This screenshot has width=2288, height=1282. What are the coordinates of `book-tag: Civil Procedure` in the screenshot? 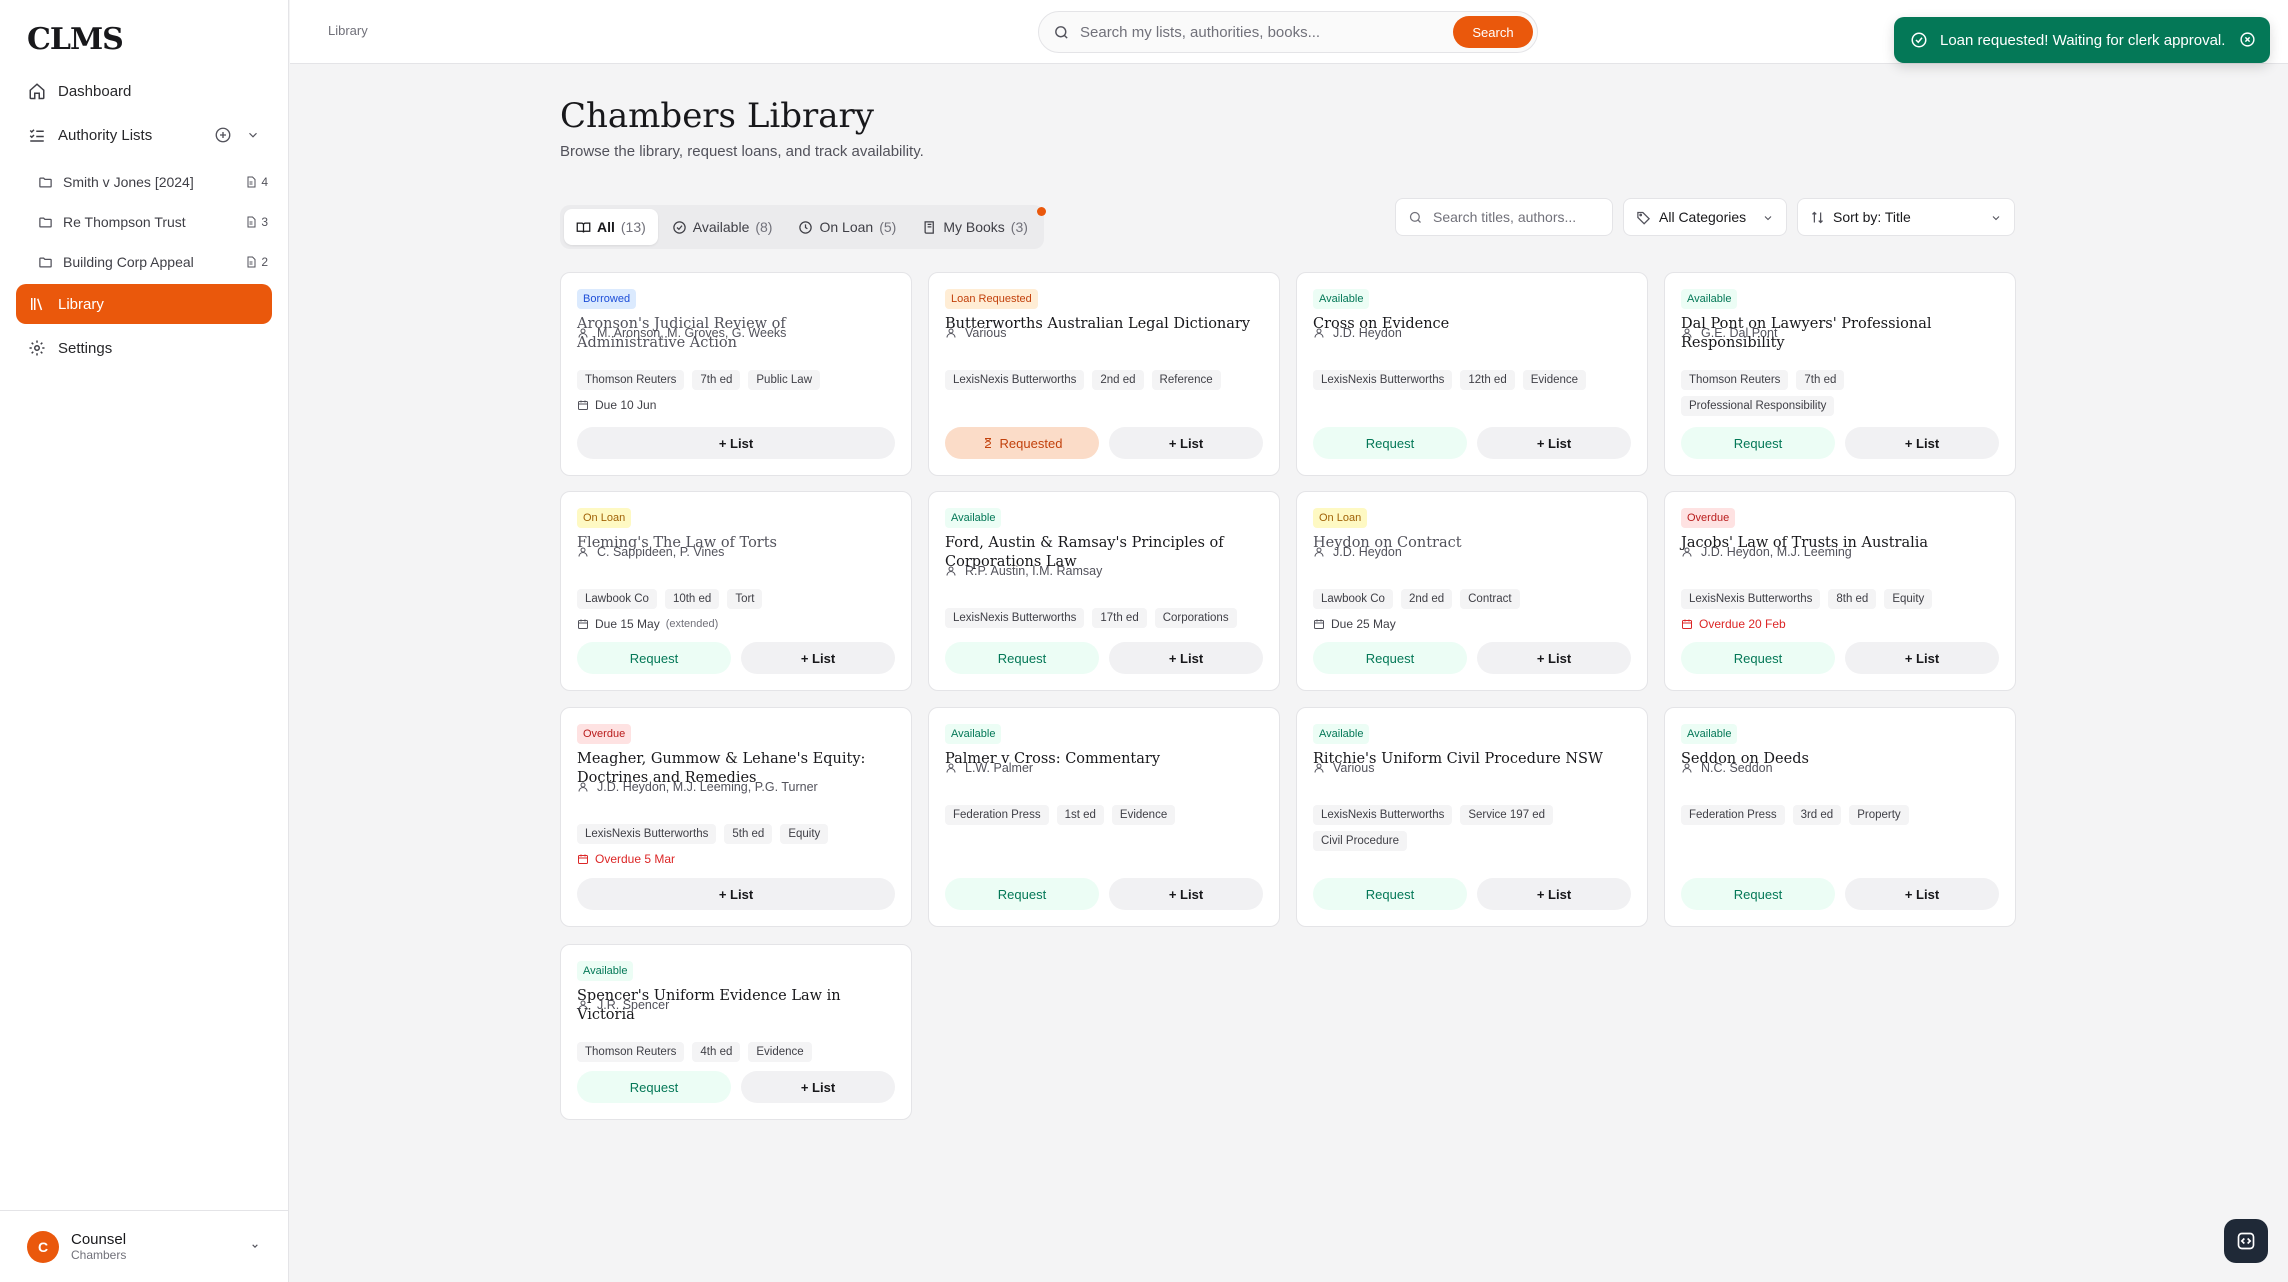 It's located at (1360, 841).